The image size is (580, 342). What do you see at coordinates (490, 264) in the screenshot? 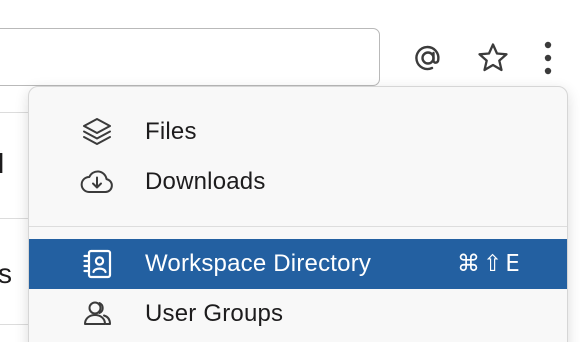
I see `keyboard-shortcut: ⌘⇧E` at bounding box center [490, 264].